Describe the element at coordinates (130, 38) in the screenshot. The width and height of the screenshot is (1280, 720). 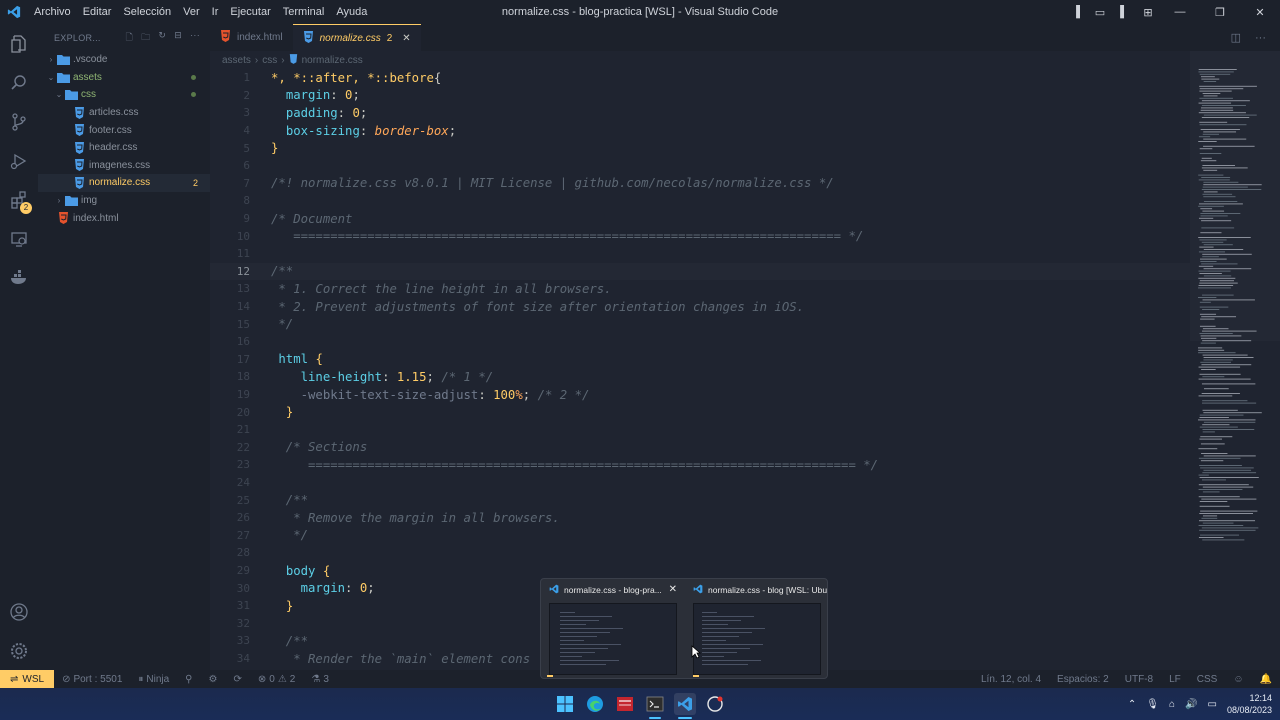
I see `new-file-icon: 🗋` at that location.